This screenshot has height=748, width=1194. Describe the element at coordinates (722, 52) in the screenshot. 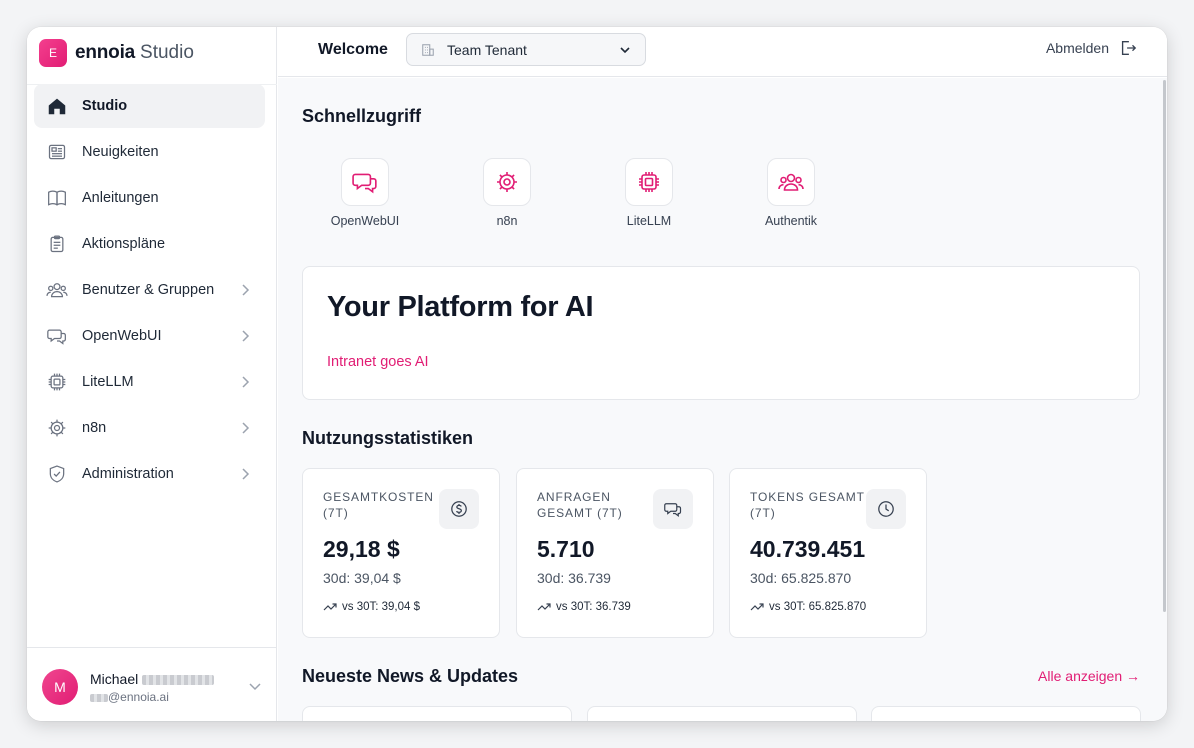

I see `top-bar: Welcome Team Tenant Abmelden` at that location.